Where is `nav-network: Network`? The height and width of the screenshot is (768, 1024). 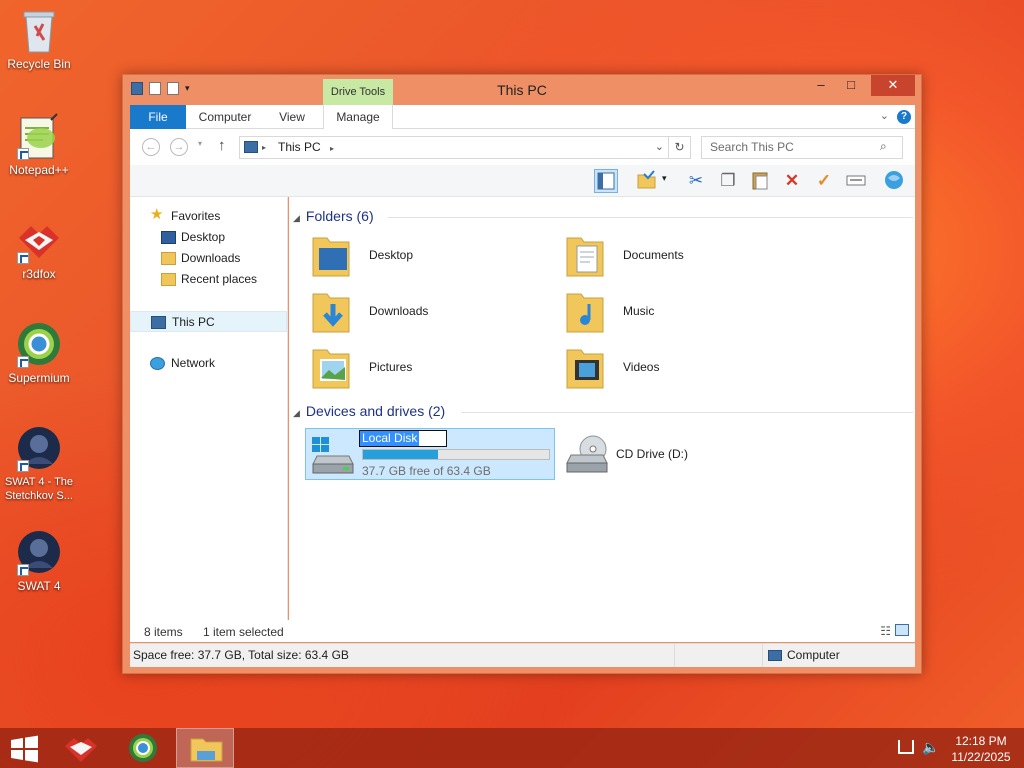
nav-network: Network is located at coordinates (208, 363).